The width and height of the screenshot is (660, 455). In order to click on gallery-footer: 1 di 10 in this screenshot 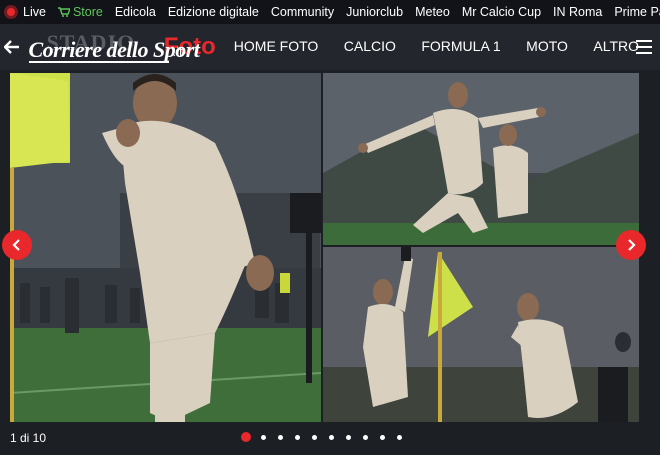, I will do `click(330, 440)`.